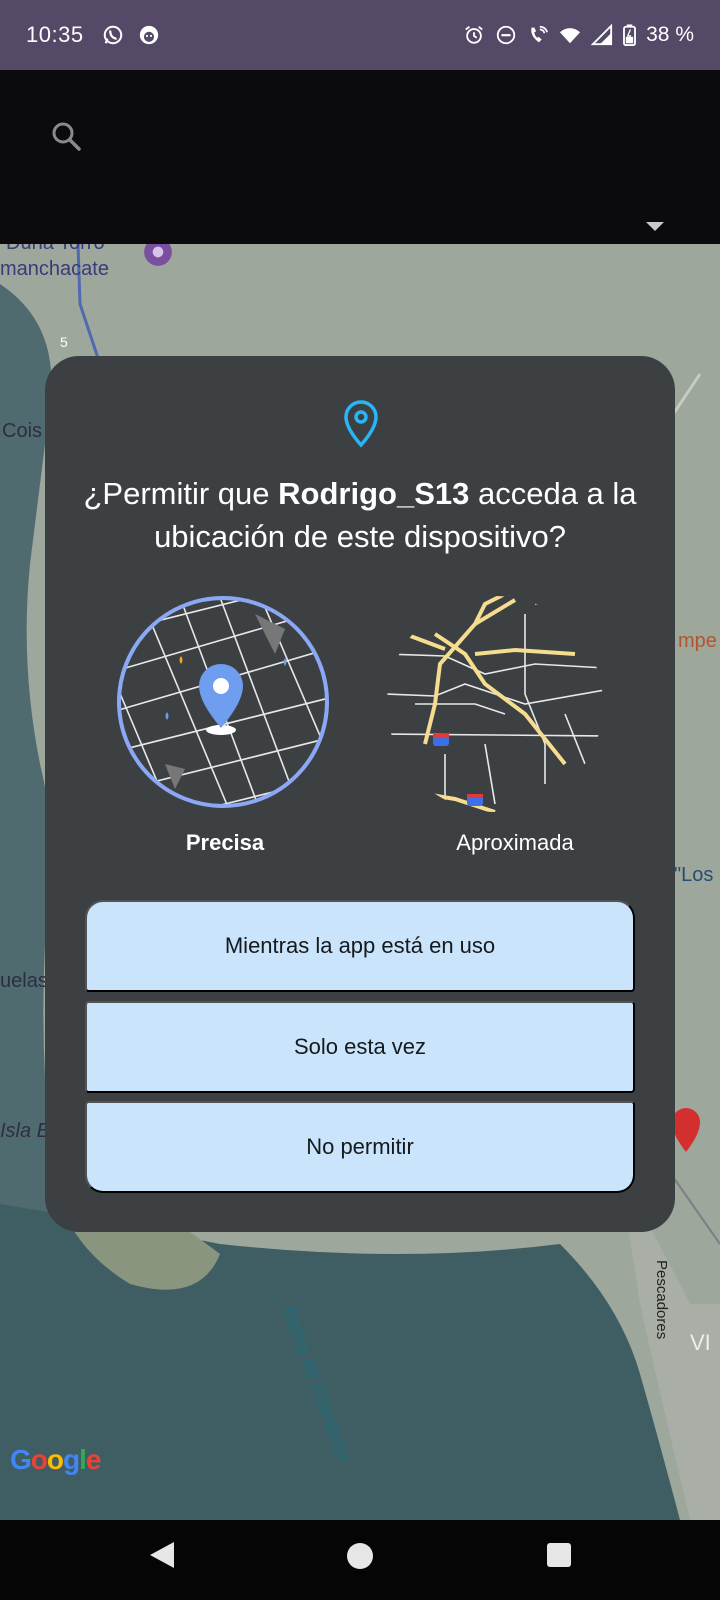 The height and width of the screenshot is (1600, 720). What do you see at coordinates (474, 35) in the screenshot?
I see `alarm-icon` at bounding box center [474, 35].